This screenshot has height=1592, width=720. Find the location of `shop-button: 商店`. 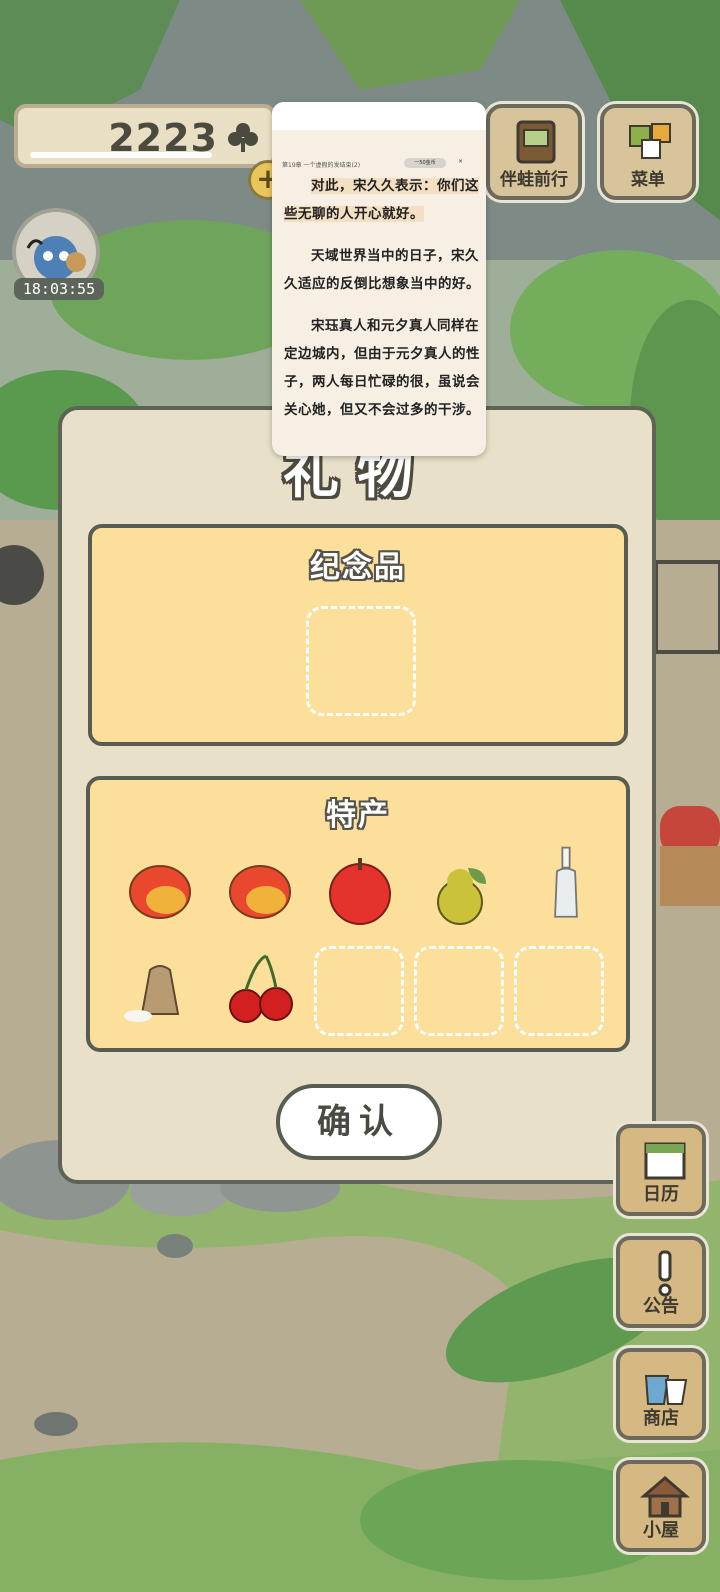

shop-button: 商店 is located at coordinates (661, 1394).